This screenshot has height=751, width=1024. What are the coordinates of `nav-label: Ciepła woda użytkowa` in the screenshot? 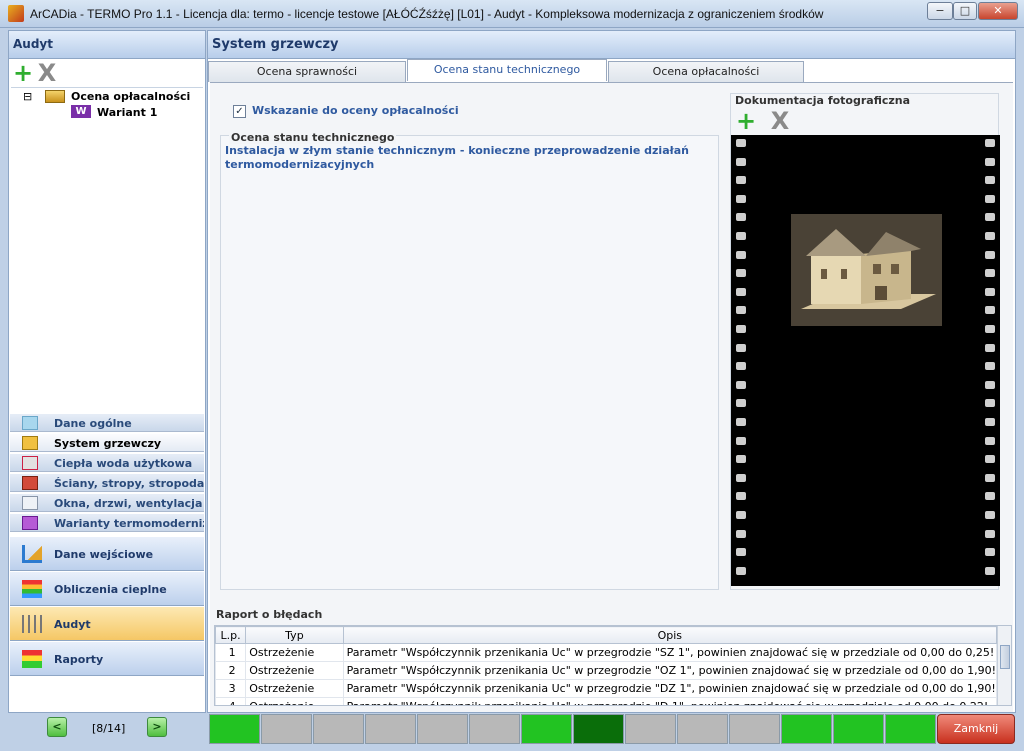 It's located at (123, 463).